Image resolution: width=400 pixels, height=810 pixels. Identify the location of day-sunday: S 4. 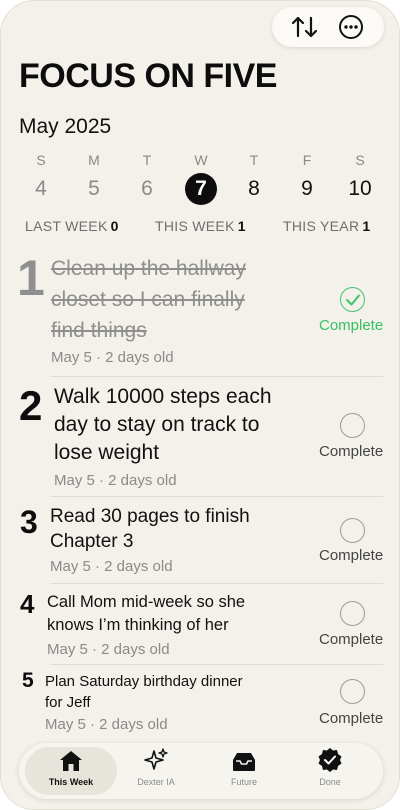
(41, 178).